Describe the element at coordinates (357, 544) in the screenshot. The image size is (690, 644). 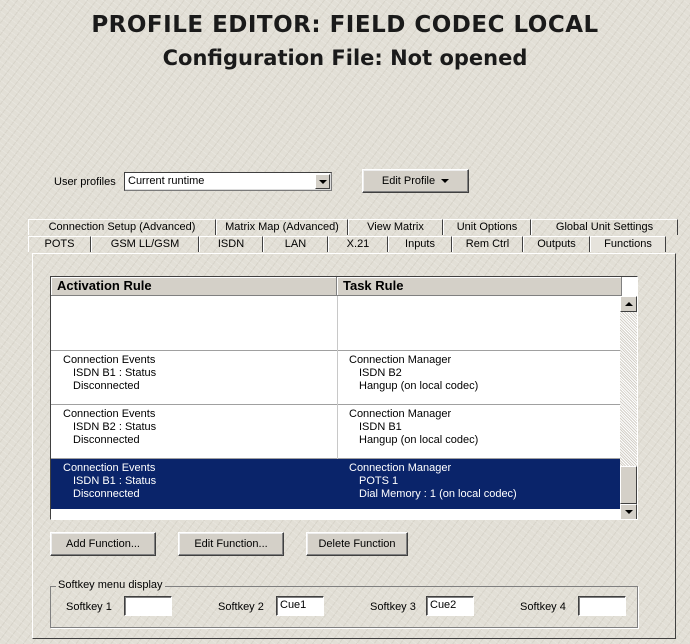
I see `delete-function-button: Delete Function` at that location.